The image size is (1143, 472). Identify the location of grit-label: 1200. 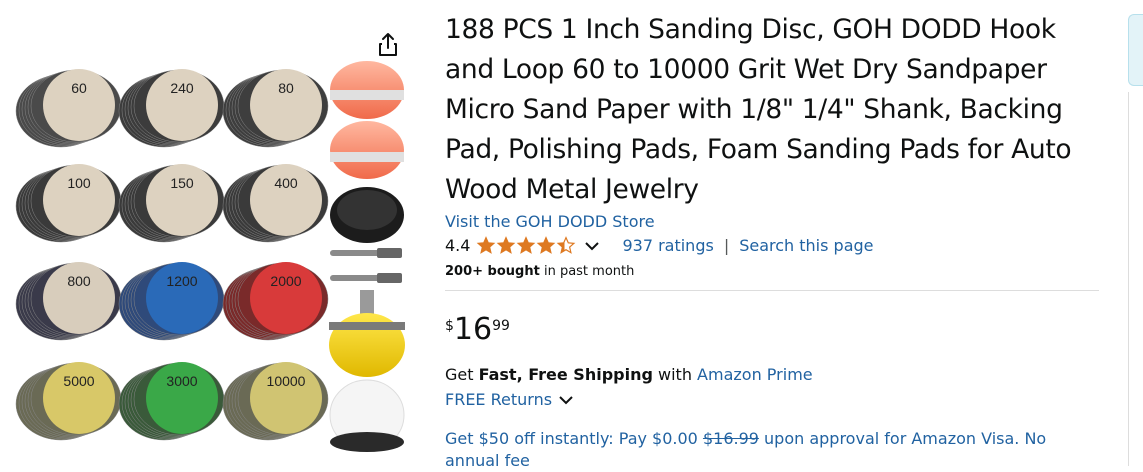
(181, 281).